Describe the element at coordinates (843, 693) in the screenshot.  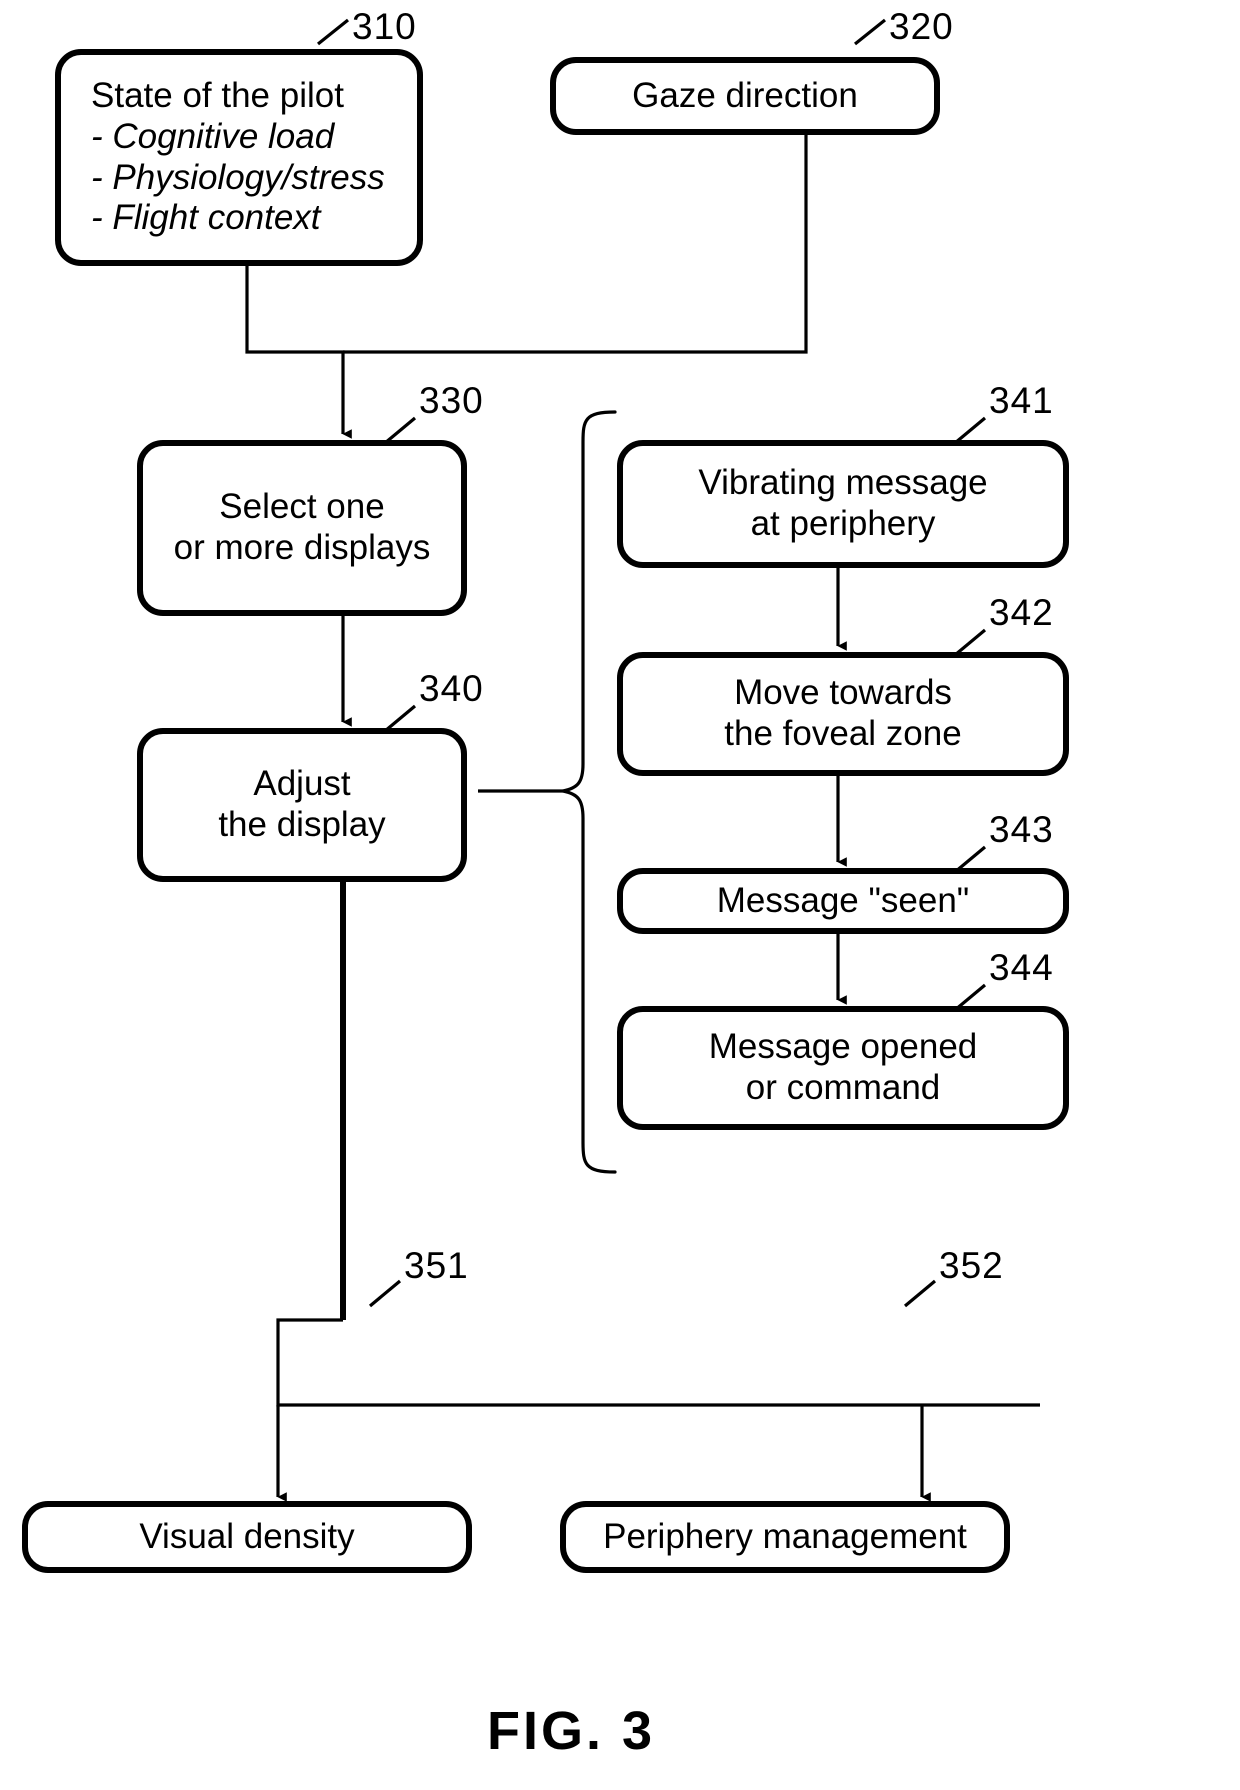
I see `node-label-342-0: Move towards` at that location.